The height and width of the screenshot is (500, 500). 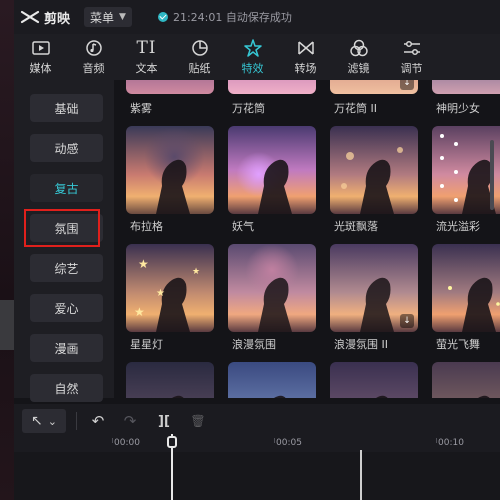 I want to click on timeline-toolbar: ↖ ⌄ ↶ ↷ ][ 🗑, so click(x=257, y=421).